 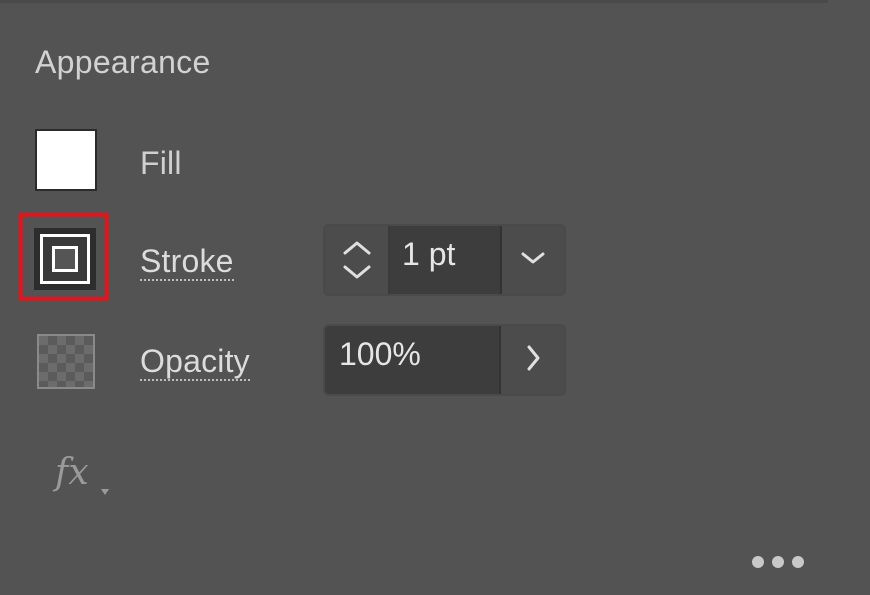 I want to click on opacity-label-text: Opacity, so click(x=195, y=362).